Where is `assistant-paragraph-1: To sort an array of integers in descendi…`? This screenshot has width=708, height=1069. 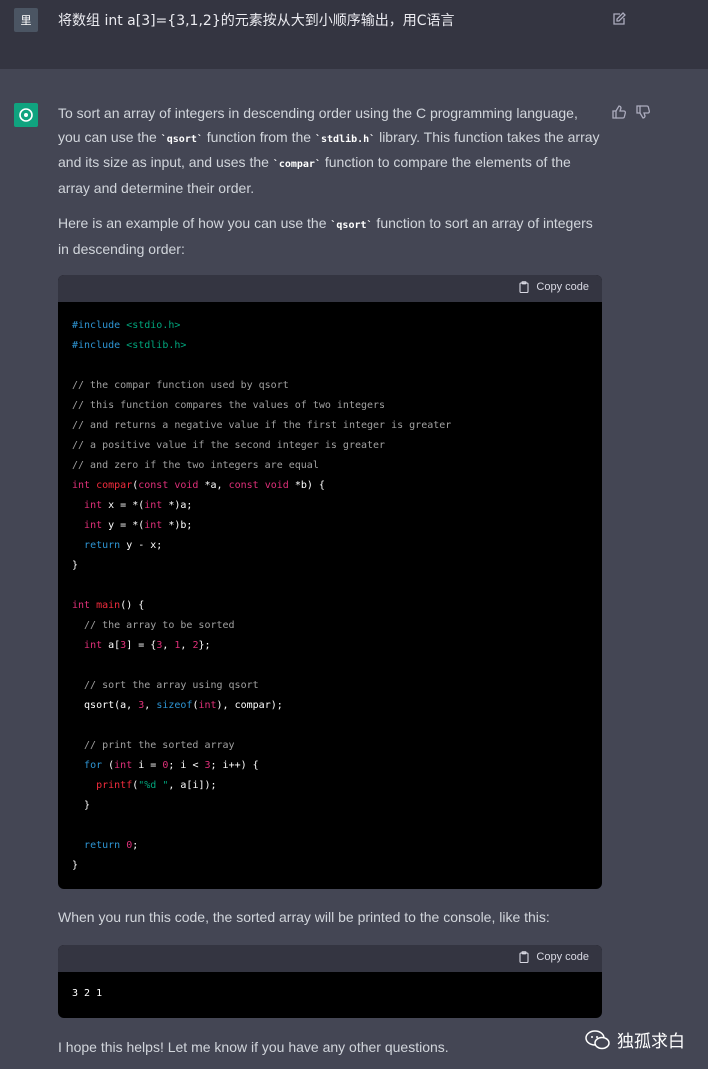
assistant-paragraph-1: To sort an array of integers in descendi… is located at coordinates (329, 150).